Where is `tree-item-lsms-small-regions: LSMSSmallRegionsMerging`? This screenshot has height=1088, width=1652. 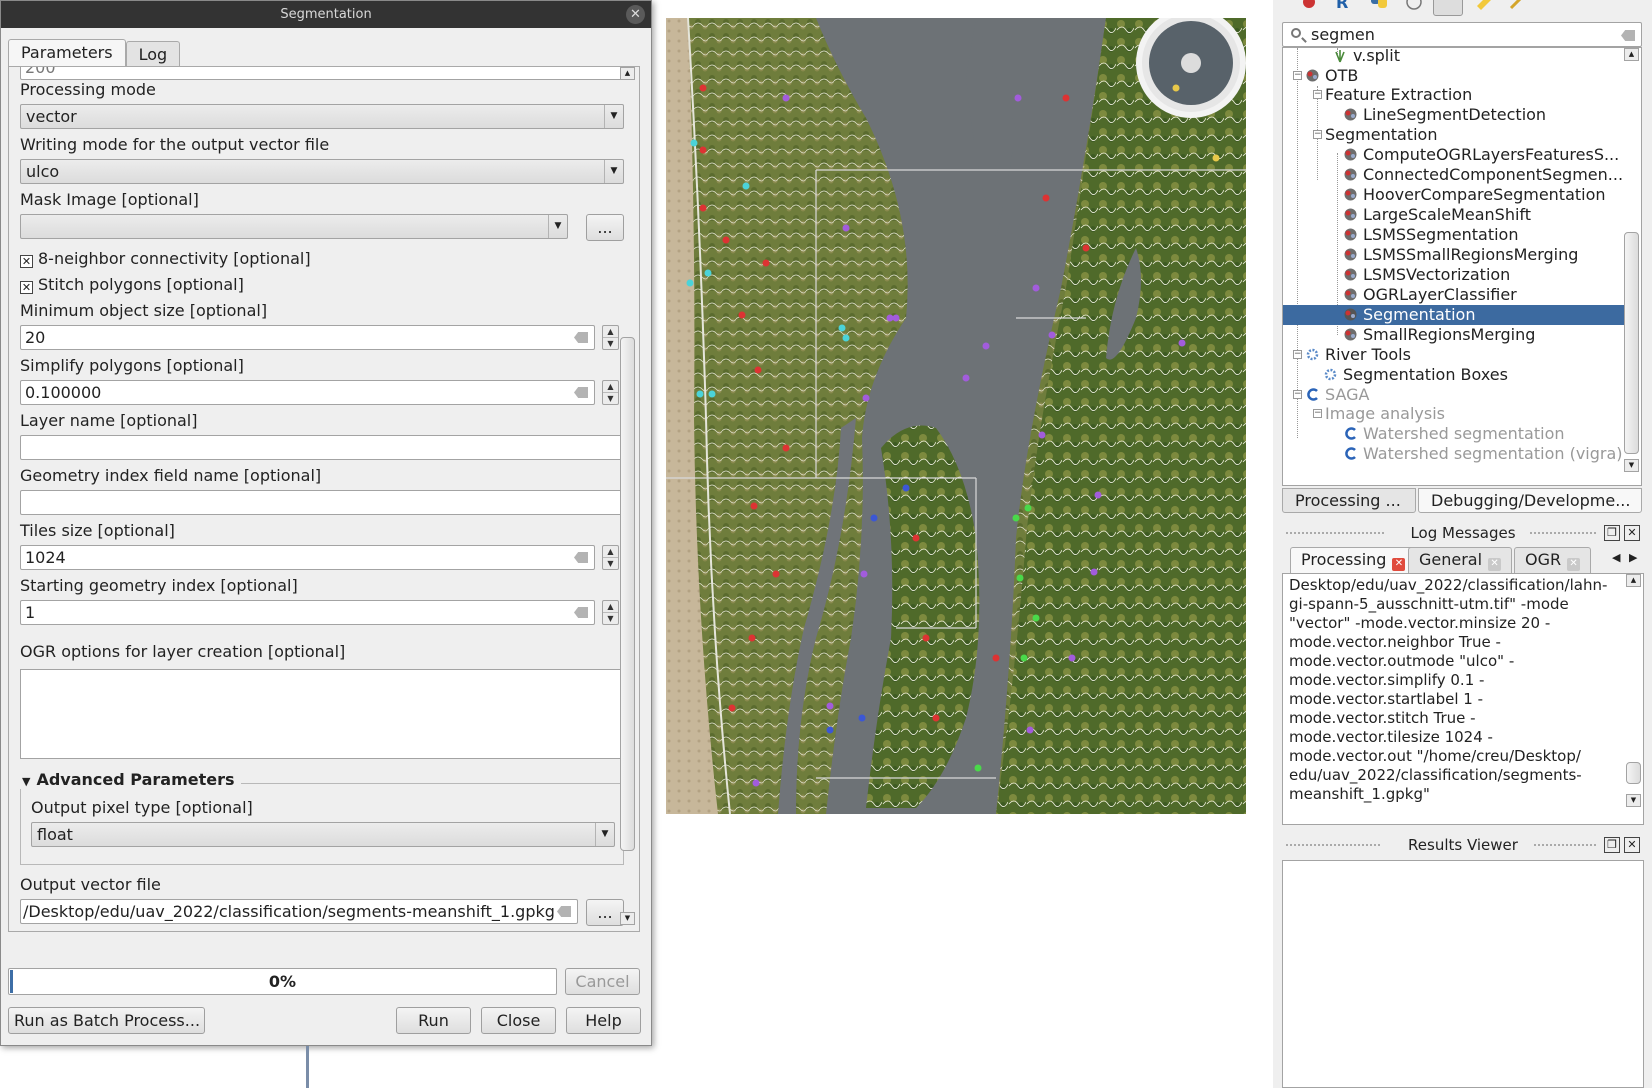
tree-item-lsms-small-regions: LSMSSmallRegionsMerging is located at coordinates (1460, 255).